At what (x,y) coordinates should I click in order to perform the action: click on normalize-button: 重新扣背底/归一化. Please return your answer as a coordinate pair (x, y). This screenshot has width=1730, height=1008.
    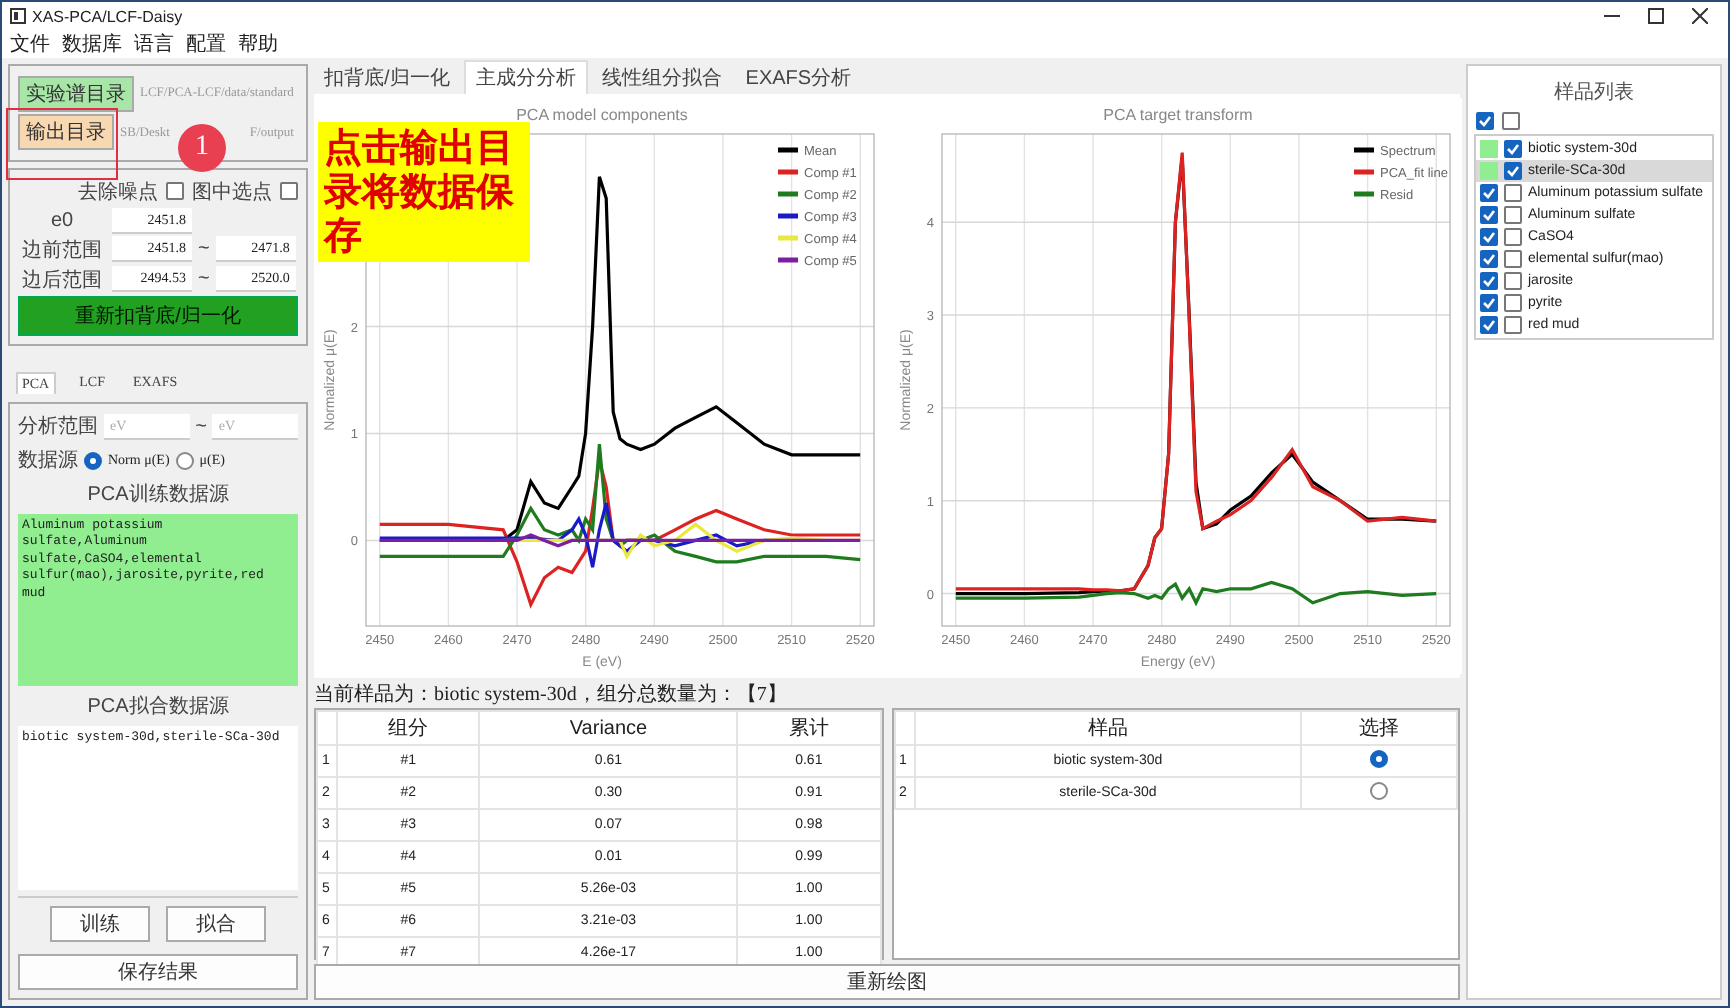
    Looking at the image, I should click on (158, 315).